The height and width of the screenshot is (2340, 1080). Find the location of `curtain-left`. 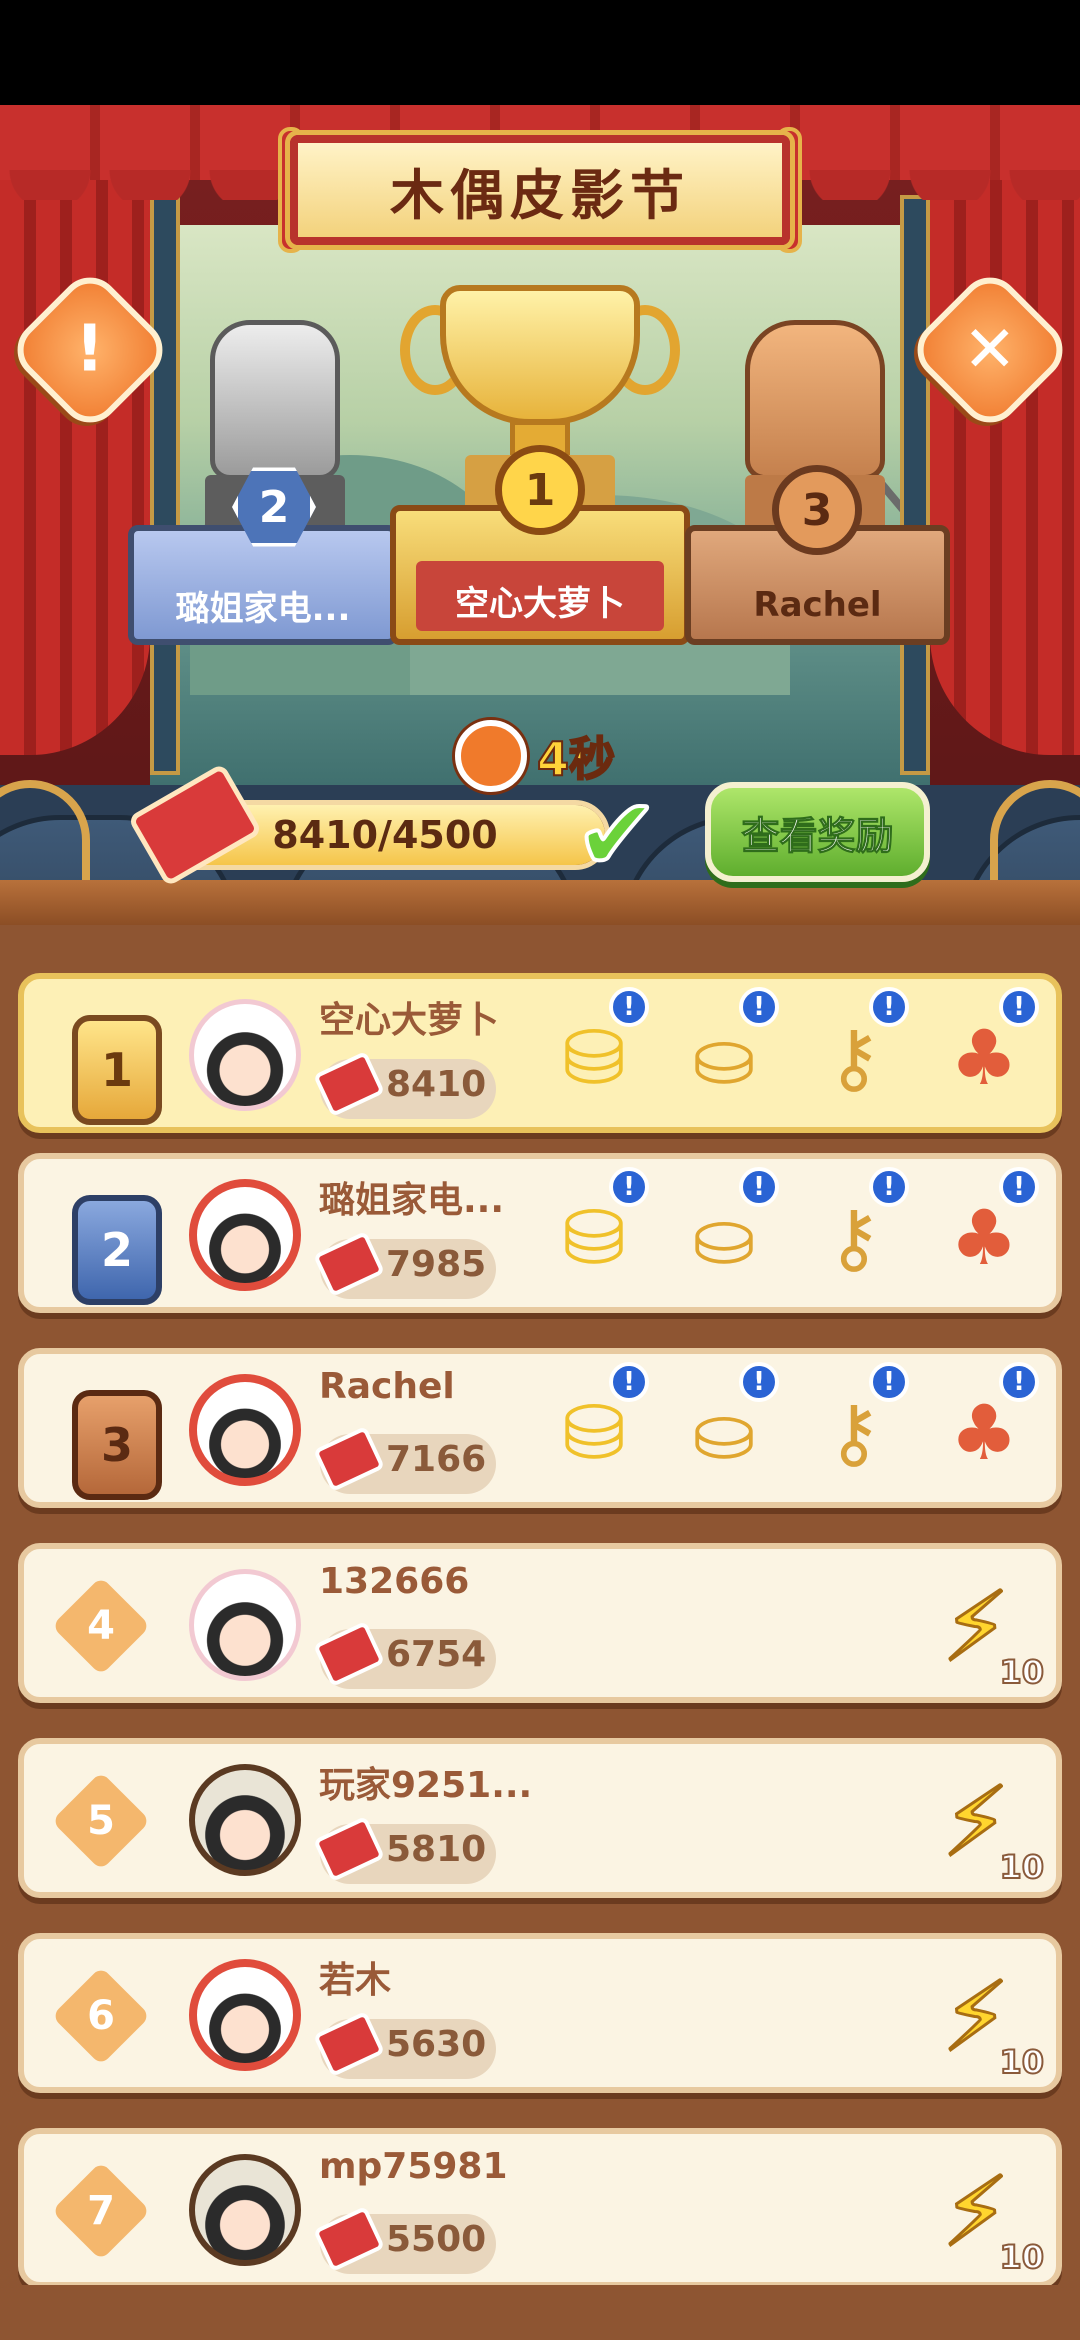

curtain-left is located at coordinates (75, 460).